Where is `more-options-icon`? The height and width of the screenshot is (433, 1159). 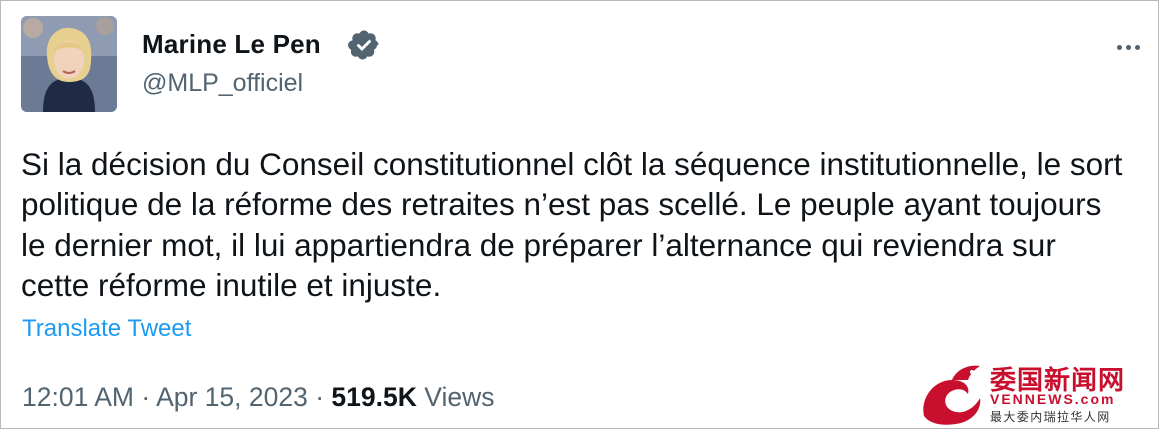 more-options-icon is located at coordinates (1134, 43).